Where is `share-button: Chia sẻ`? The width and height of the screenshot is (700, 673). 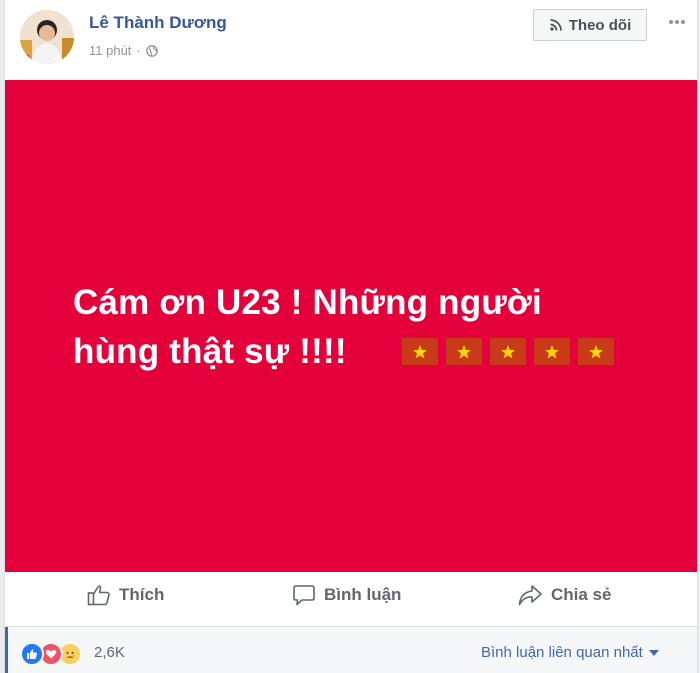
share-button: Chia sẻ is located at coordinates (564, 595).